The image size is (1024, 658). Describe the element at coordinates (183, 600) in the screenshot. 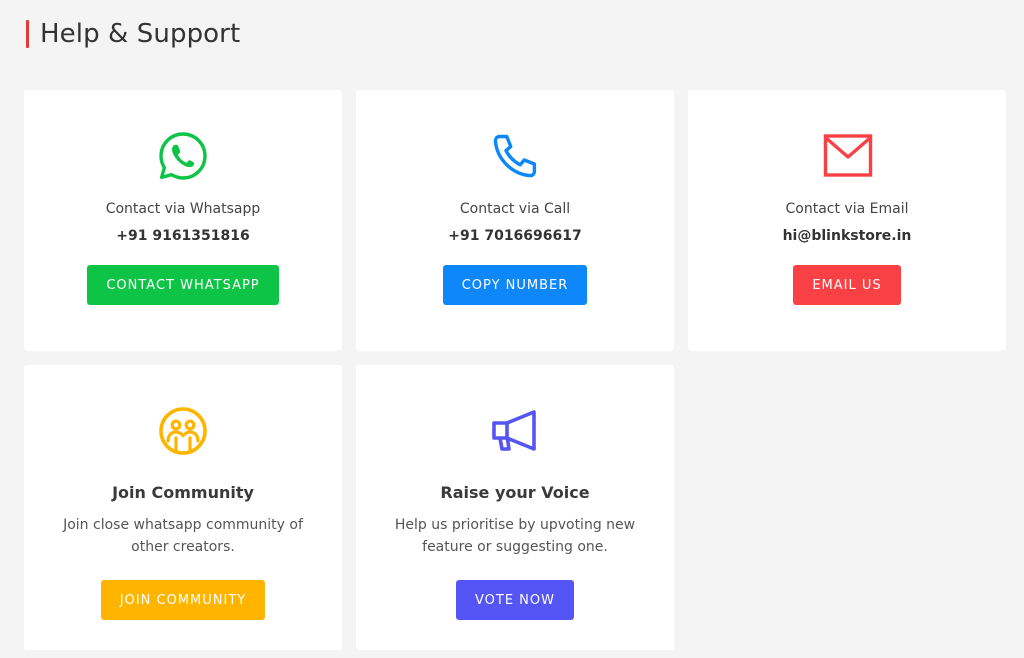

I see `join-community-button: JOIN COMMUNITY` at that location.